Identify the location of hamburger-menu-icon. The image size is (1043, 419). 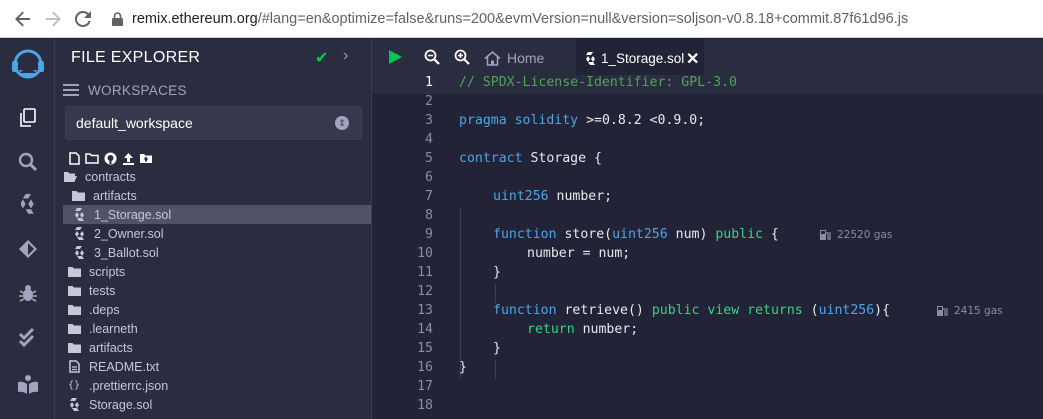
(71, 90).